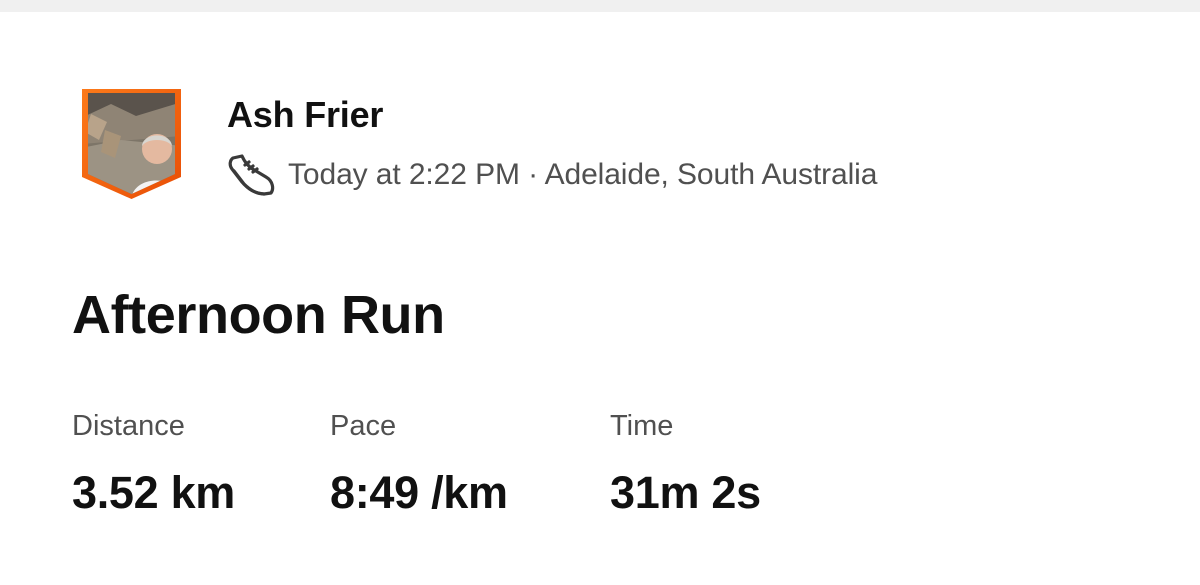 The height and width of the screenshot is (585, 1200). What do you see at coordinates (363, 426) in the screenshot?
I see `stat-label: Pace` at bounding box center [363, 426].